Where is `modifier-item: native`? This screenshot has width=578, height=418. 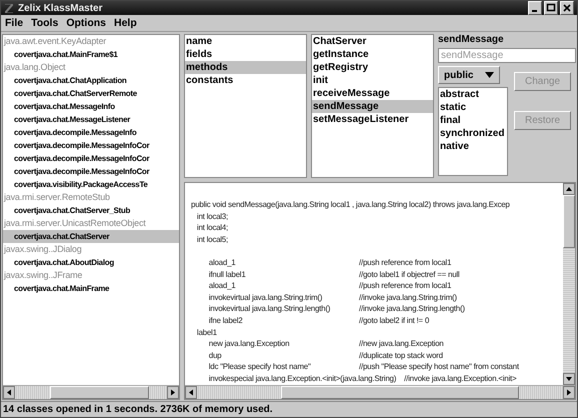 modifier-item: native is located at coordinates (473, 146).